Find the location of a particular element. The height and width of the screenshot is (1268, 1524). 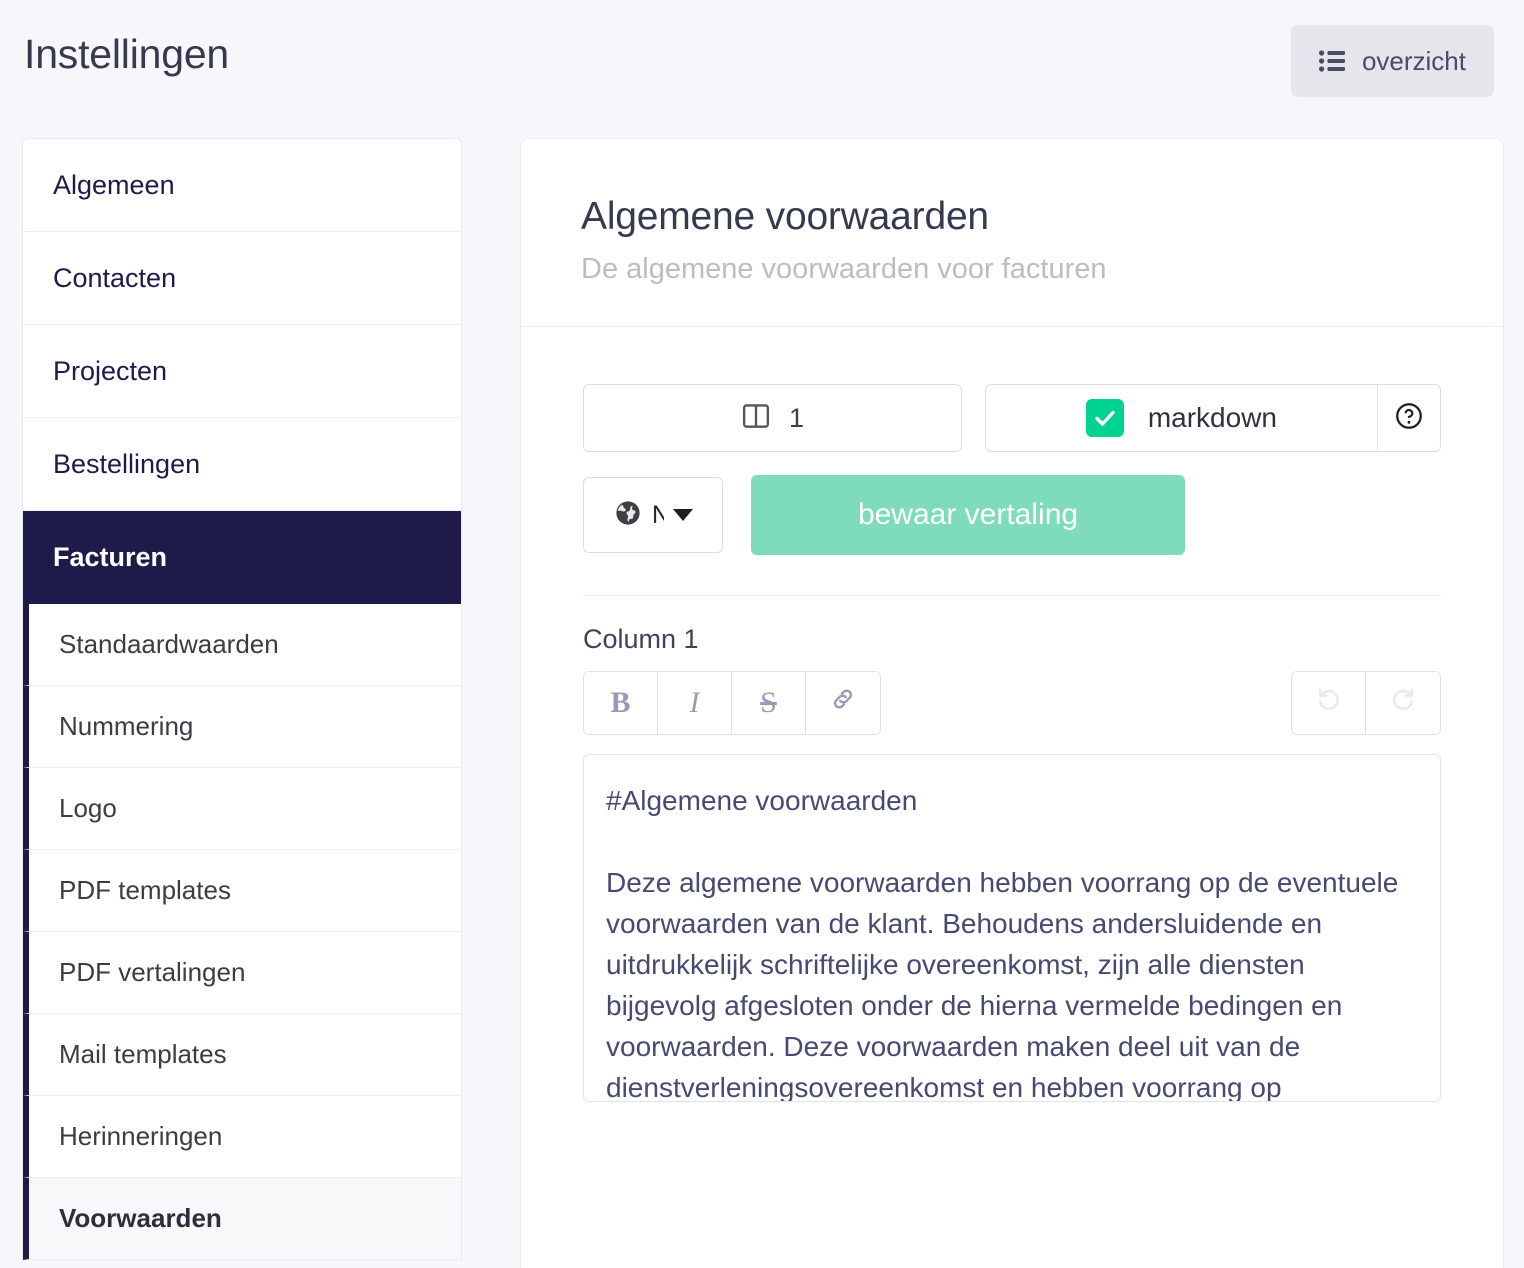

sidebar-subitem-nummering: Nummering is located at coordinates (242, 727).